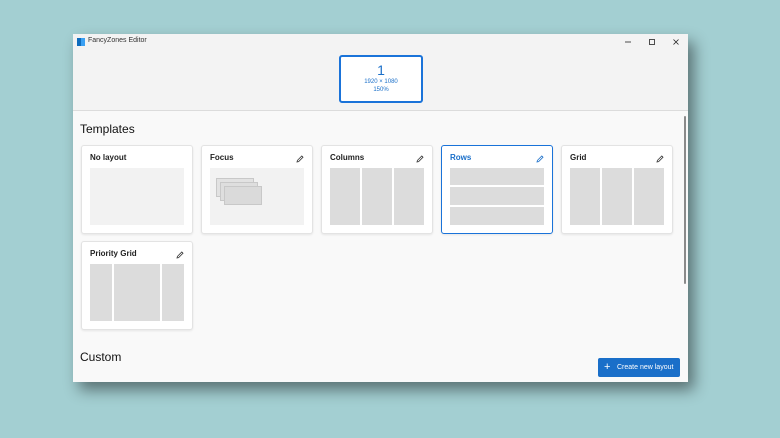 Image resolution: width=780 pixels, height=438 pixels. What do you see at coordinates (381, 70) in the screenshot?
I see `monitor-number: 1` at bounding box center [381, 70].